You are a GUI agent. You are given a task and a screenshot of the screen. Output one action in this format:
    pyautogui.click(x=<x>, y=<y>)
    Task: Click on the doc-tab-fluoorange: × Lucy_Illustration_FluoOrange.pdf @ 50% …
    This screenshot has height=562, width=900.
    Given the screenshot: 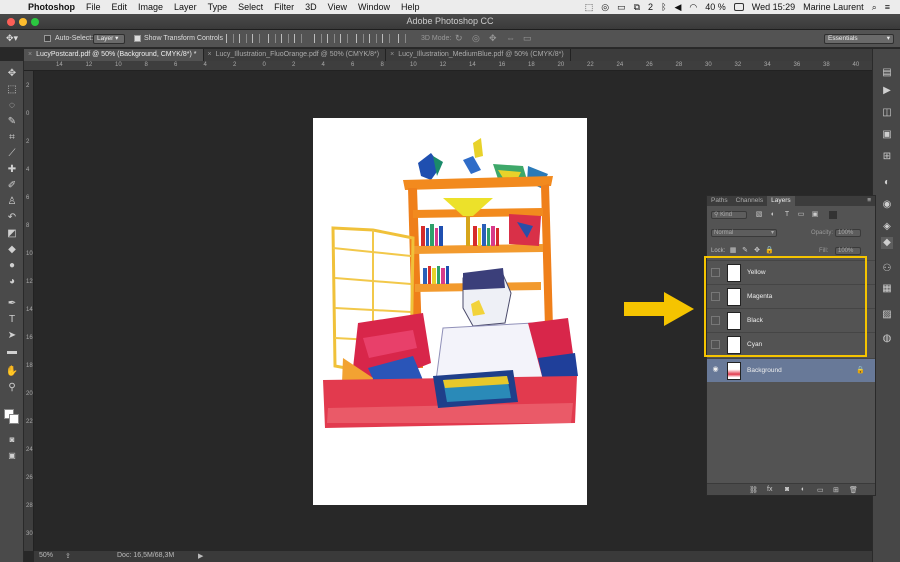 What is the action you would take?
    pyautogui.click(x=295, y=55)
    